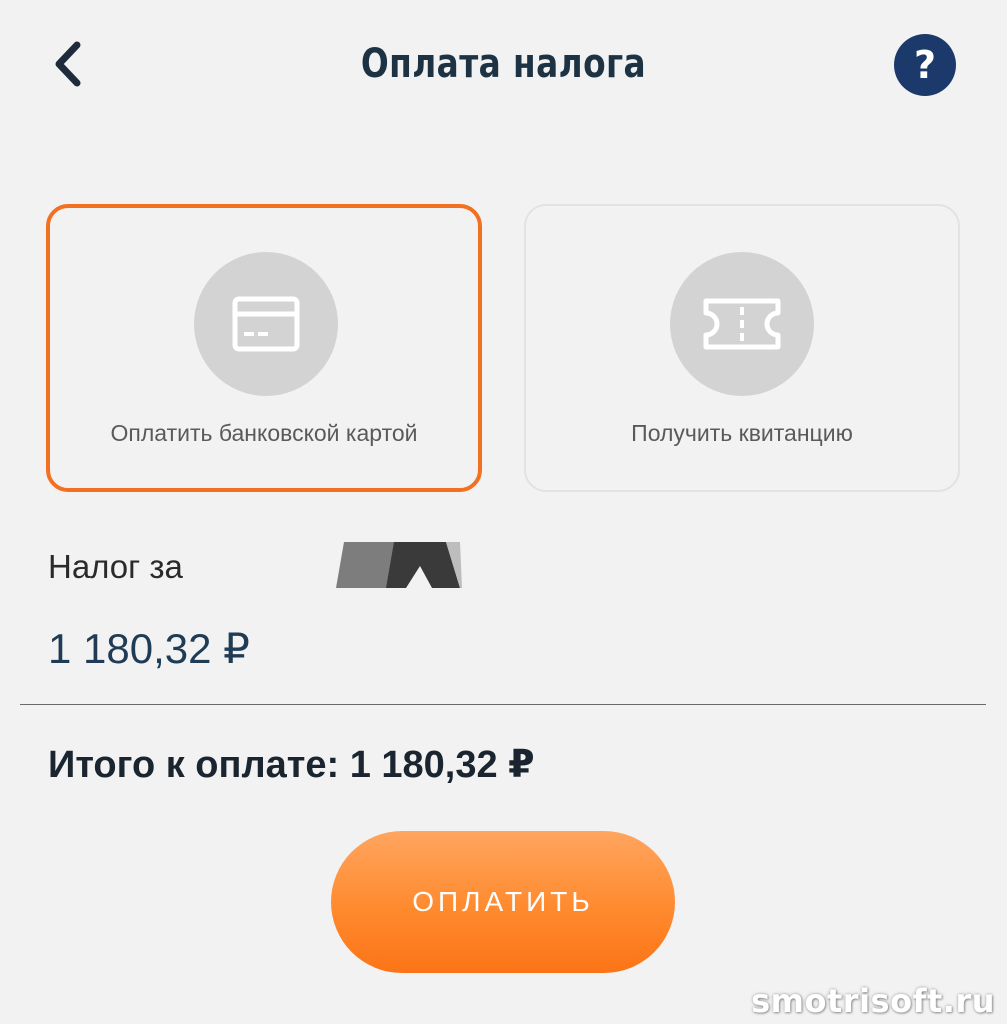 The image size is (1007, 1024). I want to click on help-button: ?, so click(925, 65).